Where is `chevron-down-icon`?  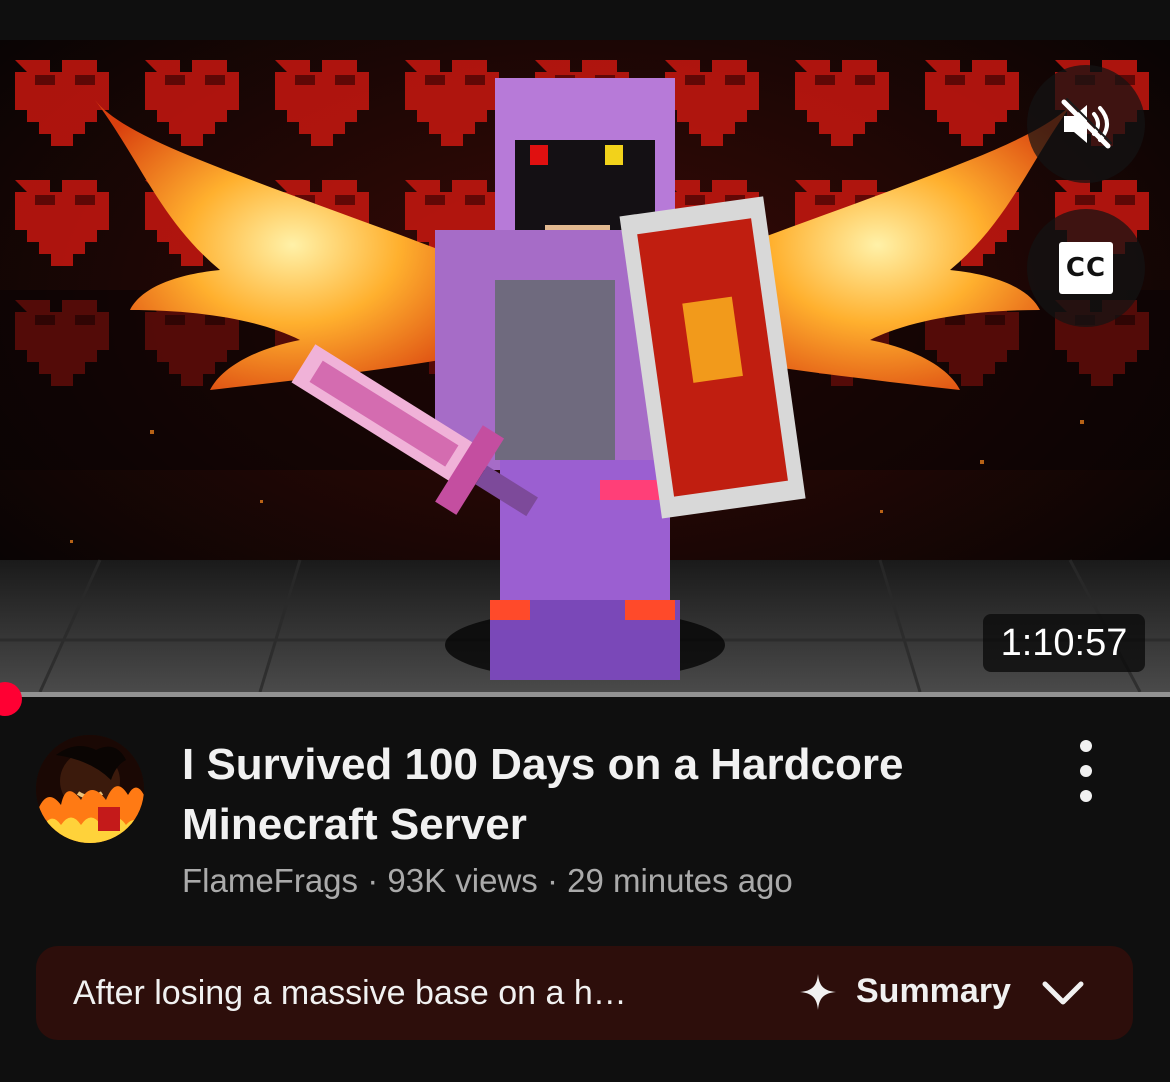 chevron-down-icon is located at coordinates (1063, 993).